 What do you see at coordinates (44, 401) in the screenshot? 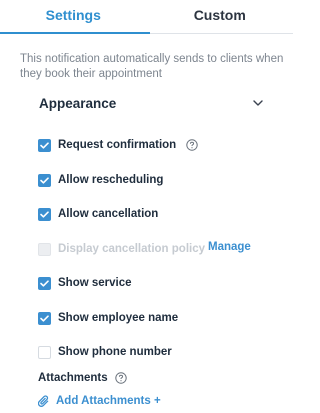
I see `paperclip-icon` at bounding box center [44, 401].